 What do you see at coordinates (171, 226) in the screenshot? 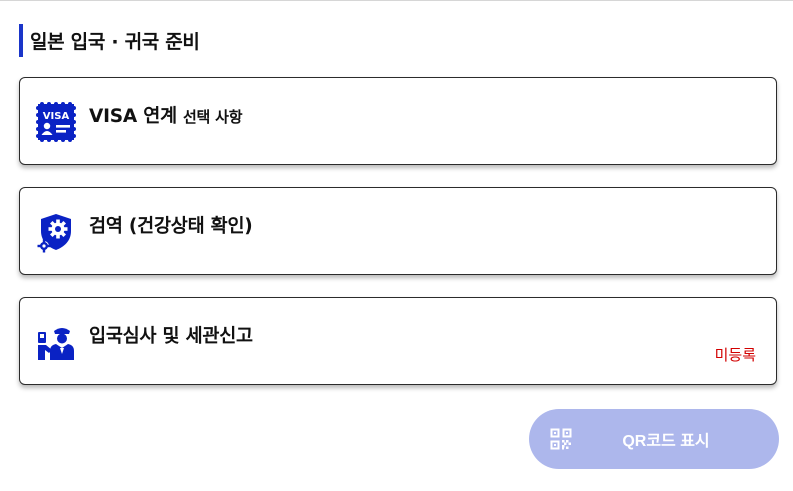
I see `quarantine-card-title: 검역 (건강상태 확인)` at bounding box center [171, 226].